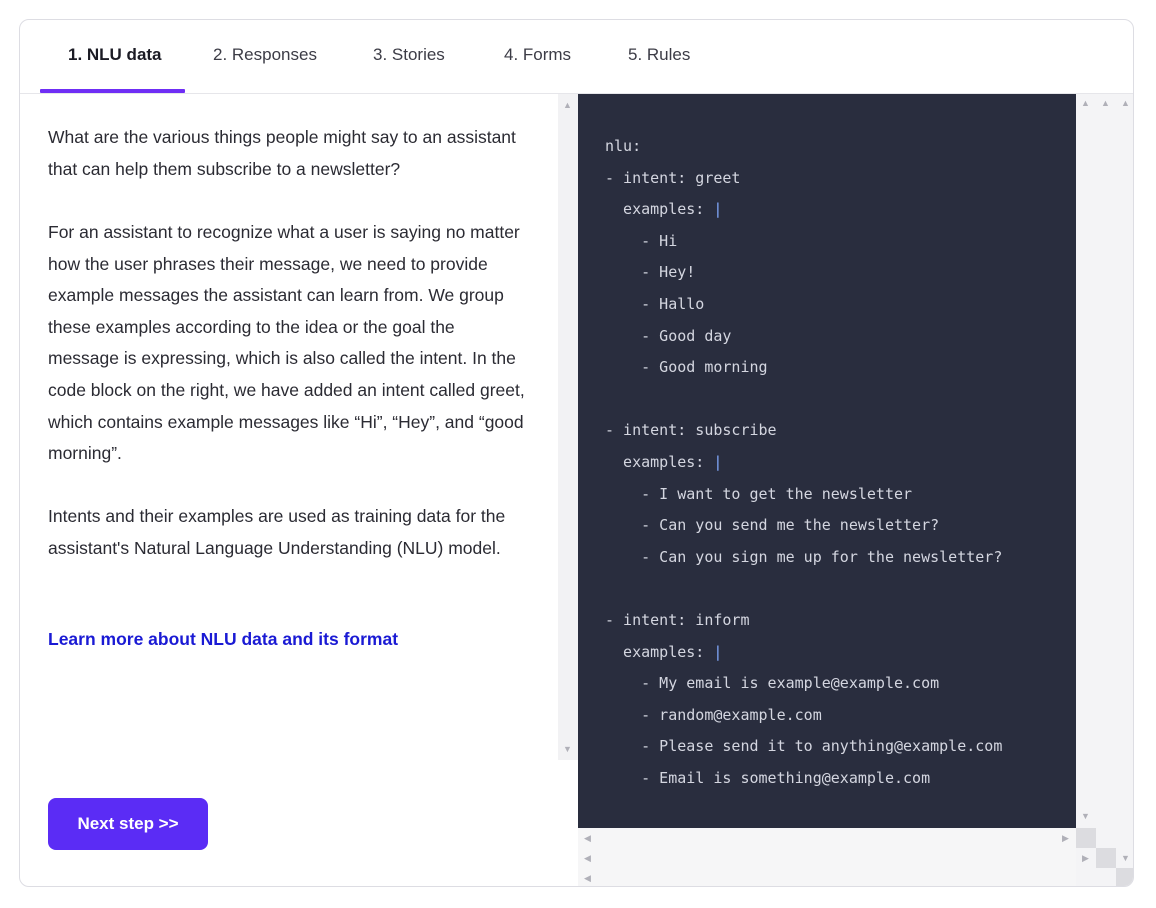 This screenshot has width=1156, height=908. What do you see at coordinates (804, 746) in the screenshot?
I see `code-example-line: - Please send it to anything@example.com` at bounding box center [804, 746].